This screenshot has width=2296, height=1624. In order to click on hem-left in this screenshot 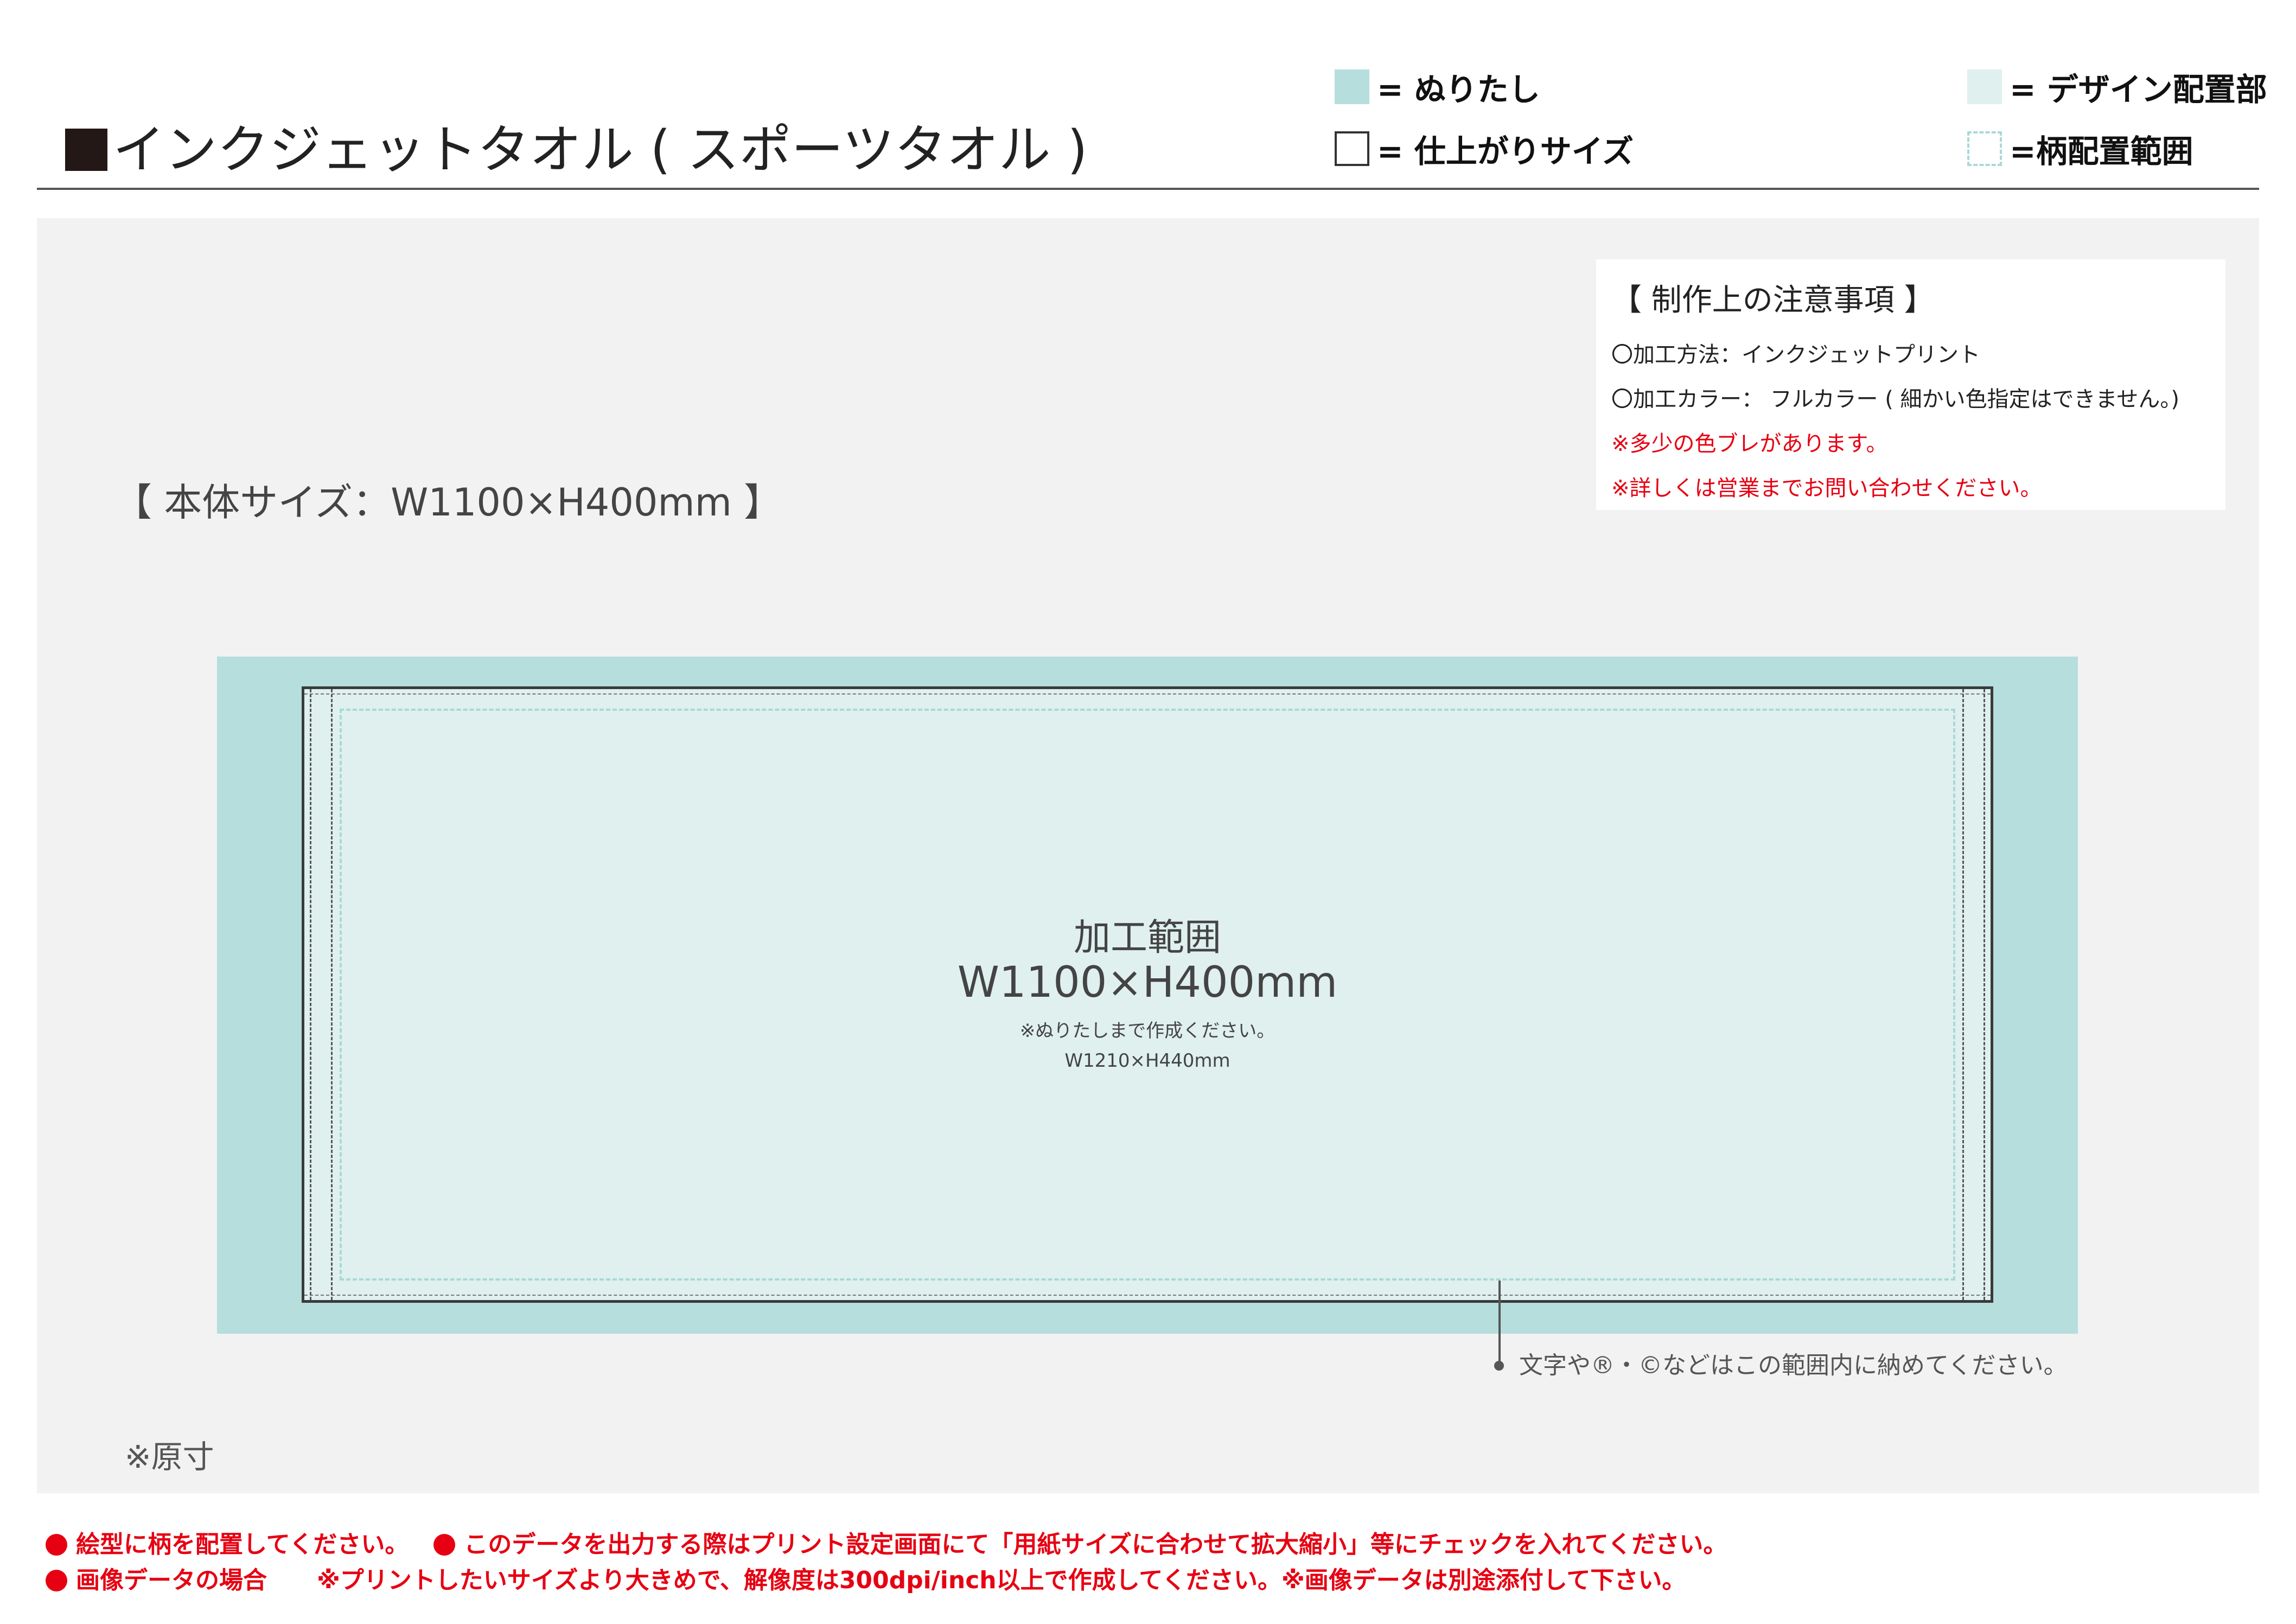, I will do `click(321, 994)`.